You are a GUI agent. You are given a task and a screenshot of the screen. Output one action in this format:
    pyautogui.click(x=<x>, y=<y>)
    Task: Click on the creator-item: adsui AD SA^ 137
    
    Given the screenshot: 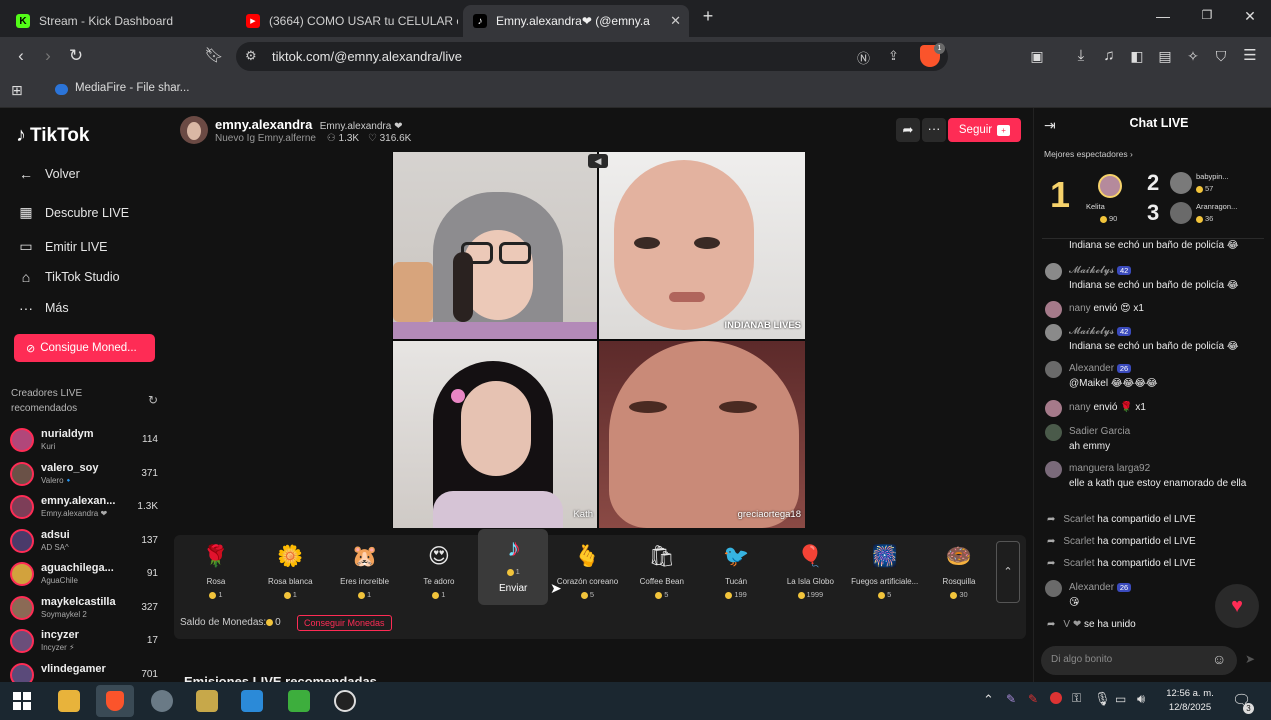 What is the action you would take?
    pyautogui.click(x=85, y=542)
    